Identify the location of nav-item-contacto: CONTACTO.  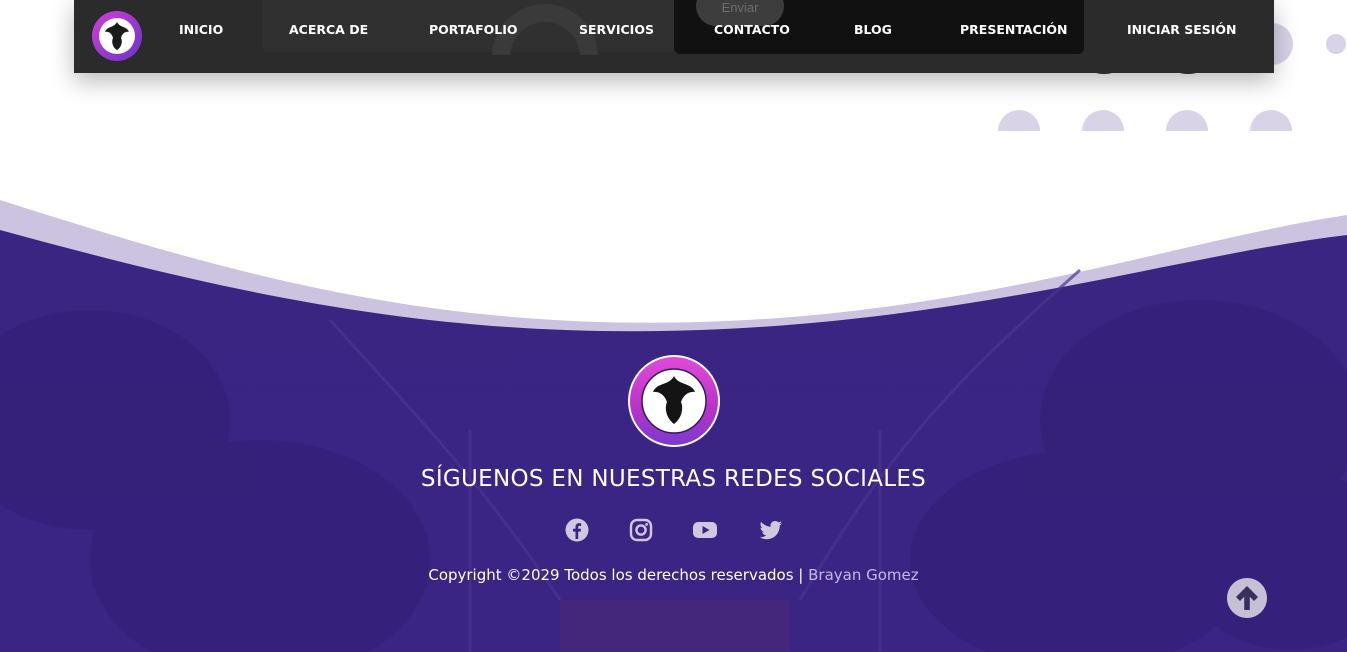
(752, 31).